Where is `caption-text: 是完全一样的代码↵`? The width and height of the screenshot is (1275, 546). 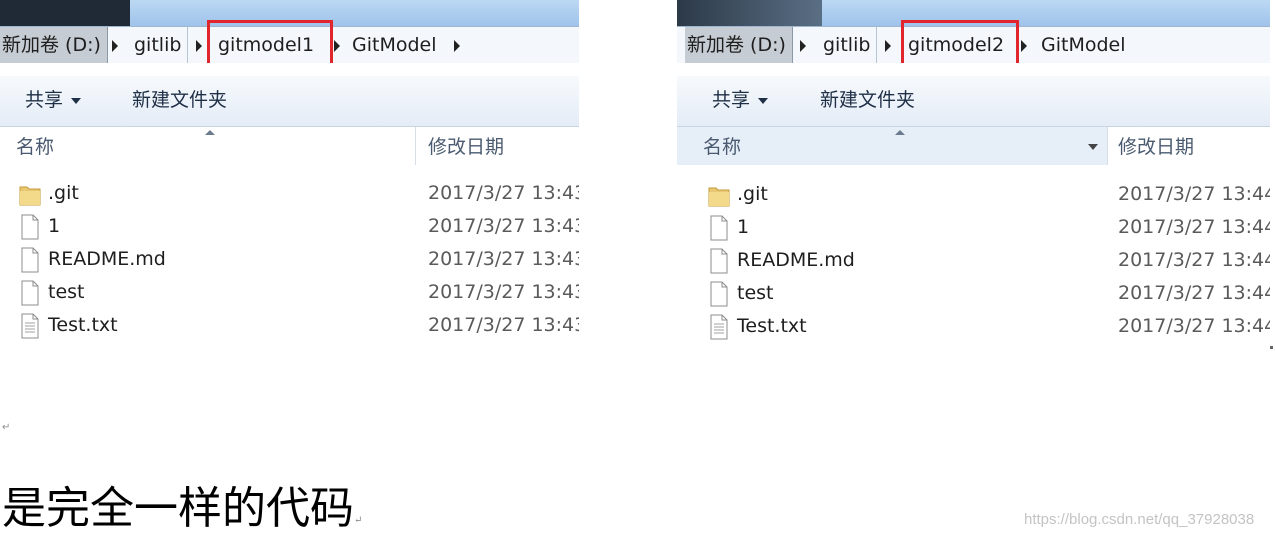
caption-text: 是完全一样的代码↵ is located at coordinates (182, 509).